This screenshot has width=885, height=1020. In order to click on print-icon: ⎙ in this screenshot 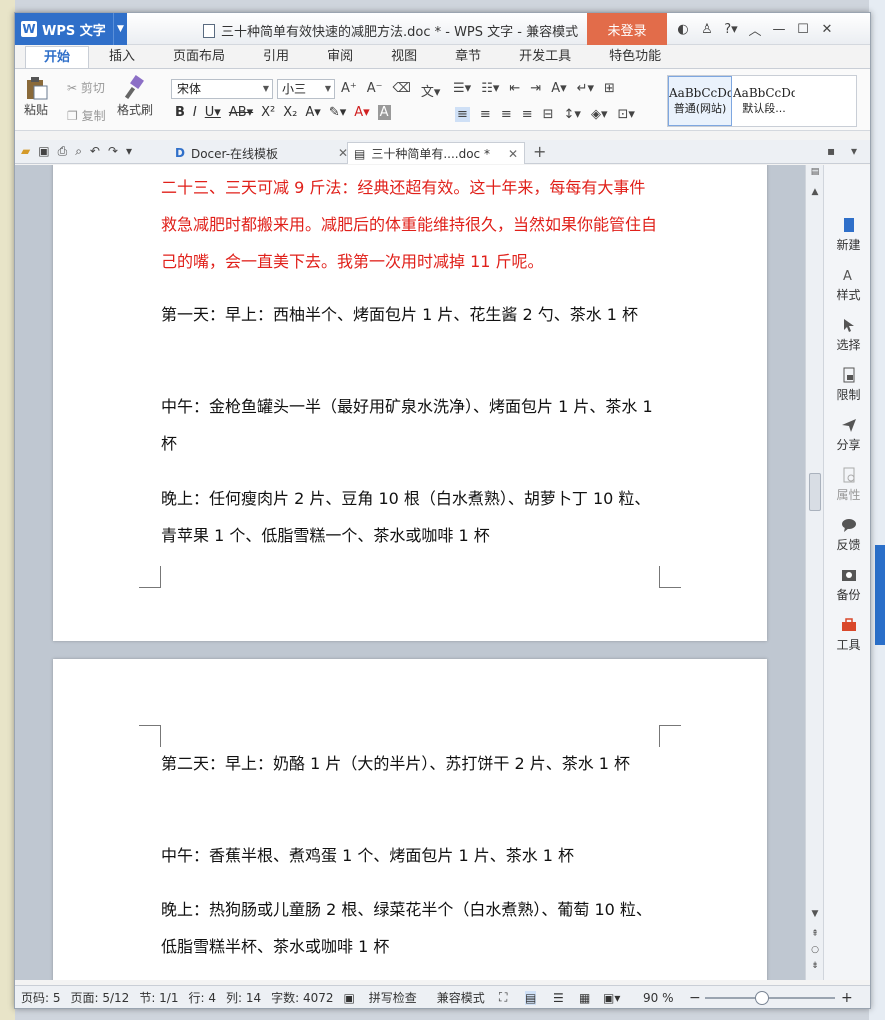, I will do `click(63, 151)`.